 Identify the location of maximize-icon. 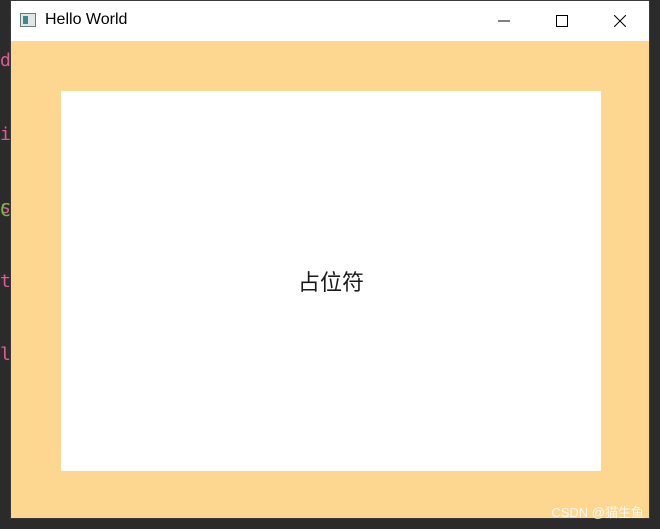
(562, 21).